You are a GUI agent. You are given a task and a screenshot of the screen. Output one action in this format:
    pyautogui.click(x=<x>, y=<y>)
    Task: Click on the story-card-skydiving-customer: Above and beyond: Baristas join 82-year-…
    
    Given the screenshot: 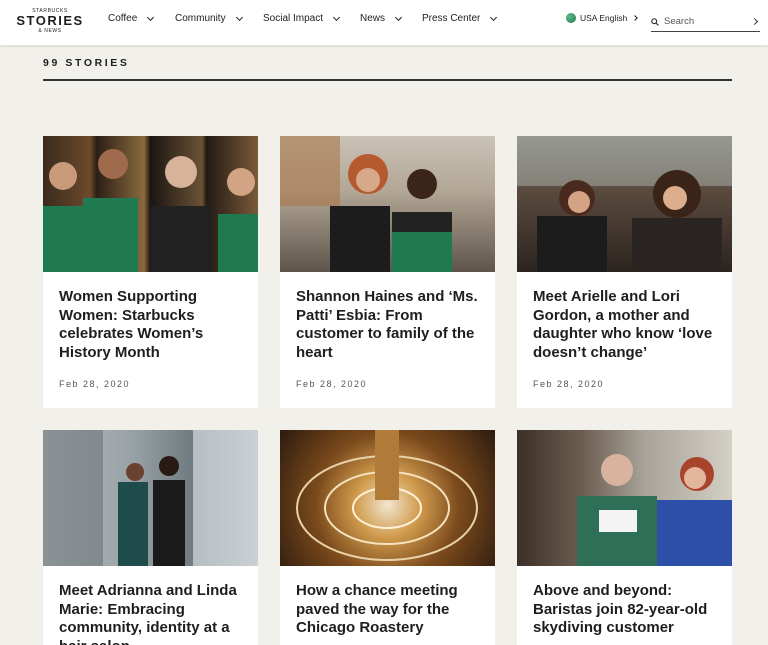 What is the action you would take?
    pyautogui.click(x=624, y=537)
    